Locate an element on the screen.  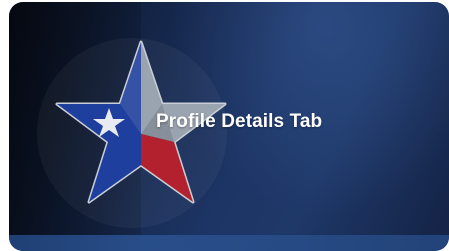
card-title: Profile Details Tab is located at coordinates (239, 121).